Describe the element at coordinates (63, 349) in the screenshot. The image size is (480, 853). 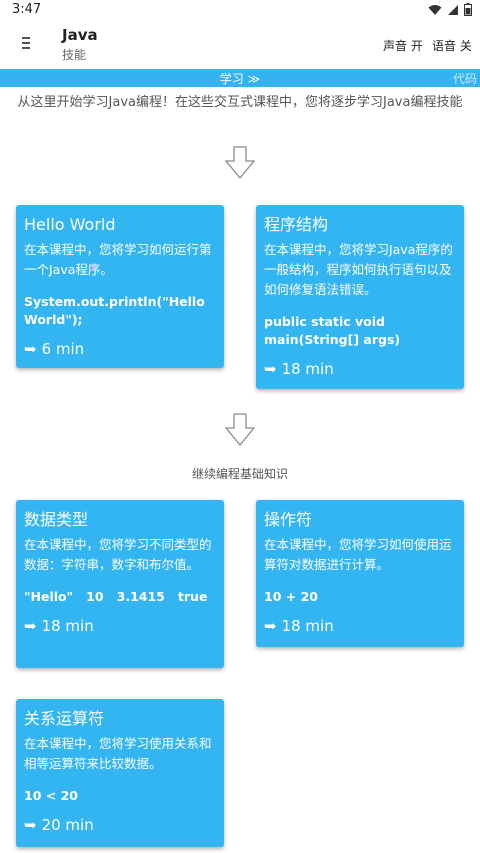
I see `card-duration-label: 6 min` at that location.